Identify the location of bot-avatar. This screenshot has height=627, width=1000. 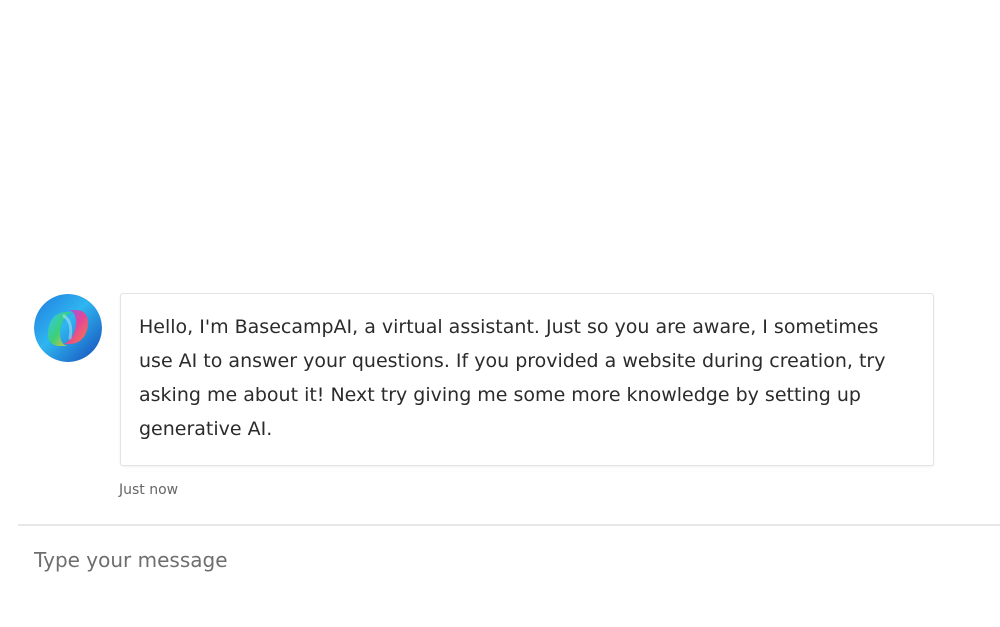
(68, 328).